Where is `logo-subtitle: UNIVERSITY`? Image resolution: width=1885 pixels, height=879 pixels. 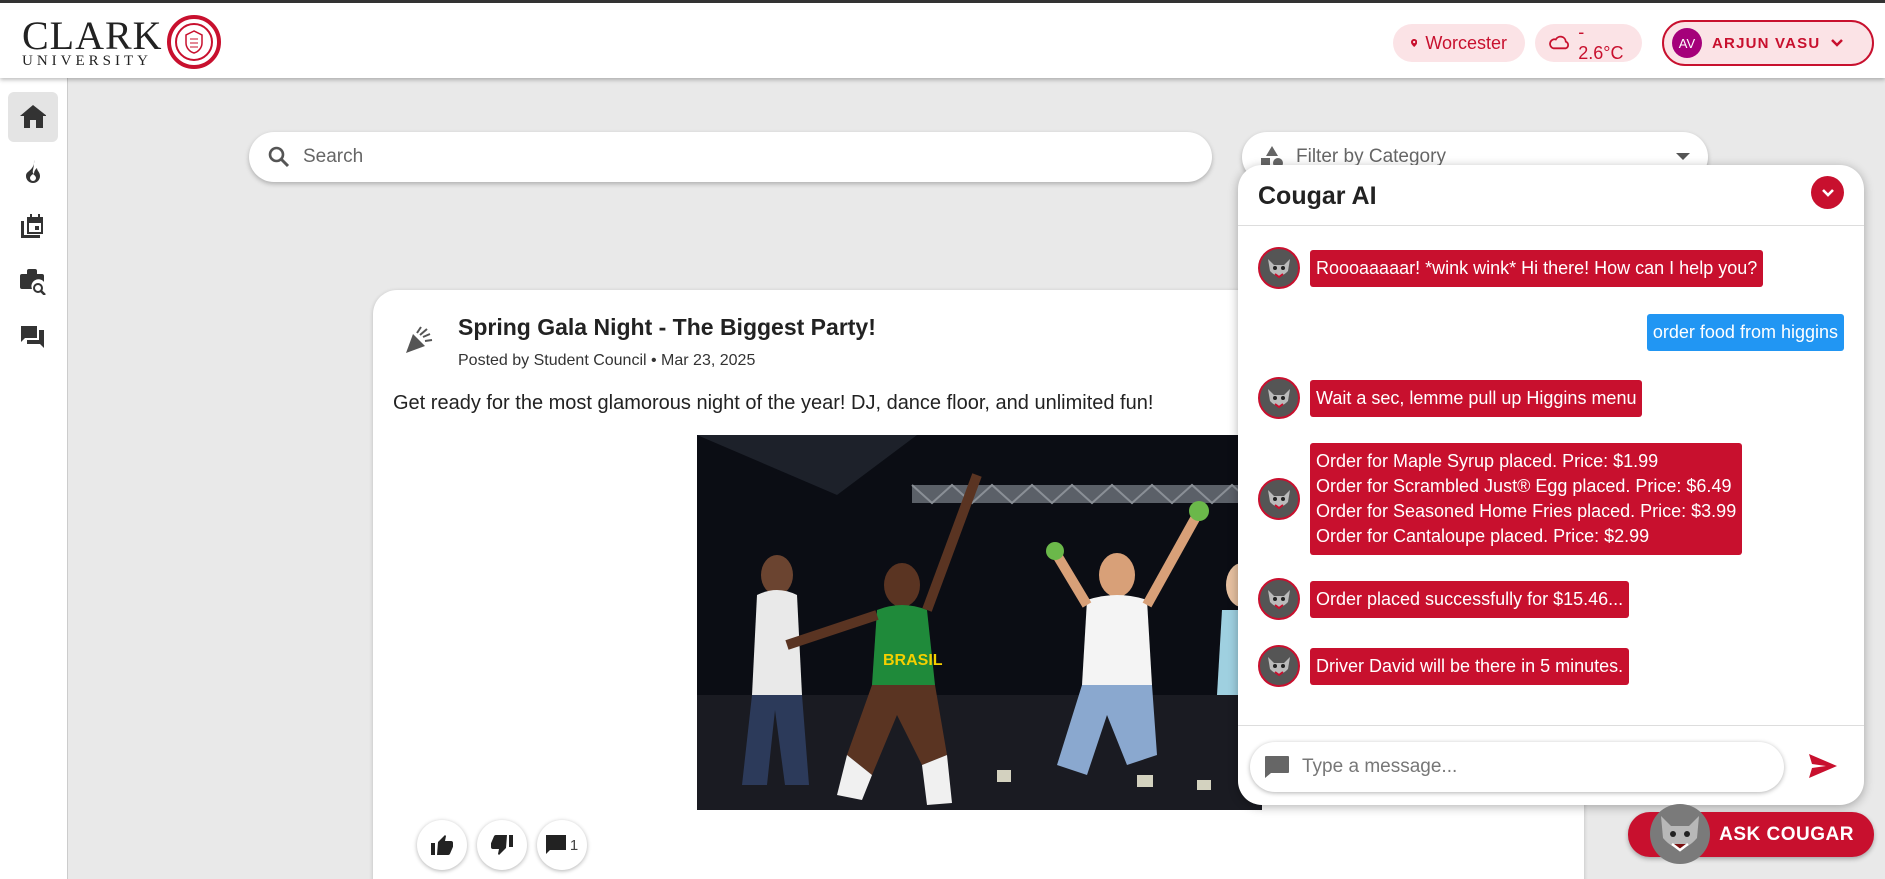
logo-subtitle: UNIVERSITY is located at coordinates (87, 60).